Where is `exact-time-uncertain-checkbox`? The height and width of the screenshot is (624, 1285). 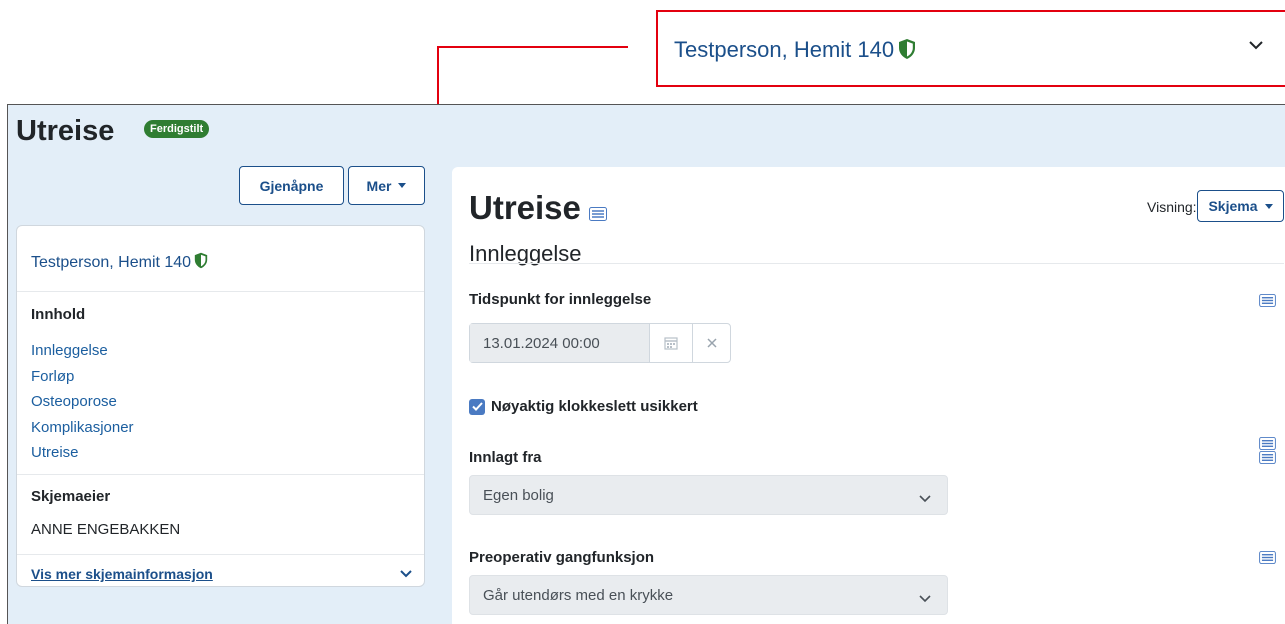 exact-time-uncertain-checkbox is located at coordinates (477, 406).